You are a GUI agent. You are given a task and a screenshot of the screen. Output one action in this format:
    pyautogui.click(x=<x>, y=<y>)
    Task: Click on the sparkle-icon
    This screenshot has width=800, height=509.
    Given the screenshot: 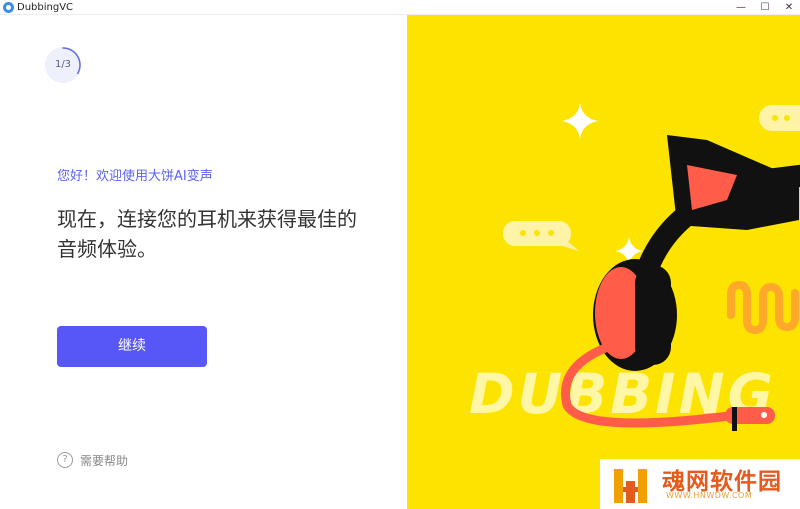 What is the action you would take?
    pyautogui.click(x=580, y=121)
    